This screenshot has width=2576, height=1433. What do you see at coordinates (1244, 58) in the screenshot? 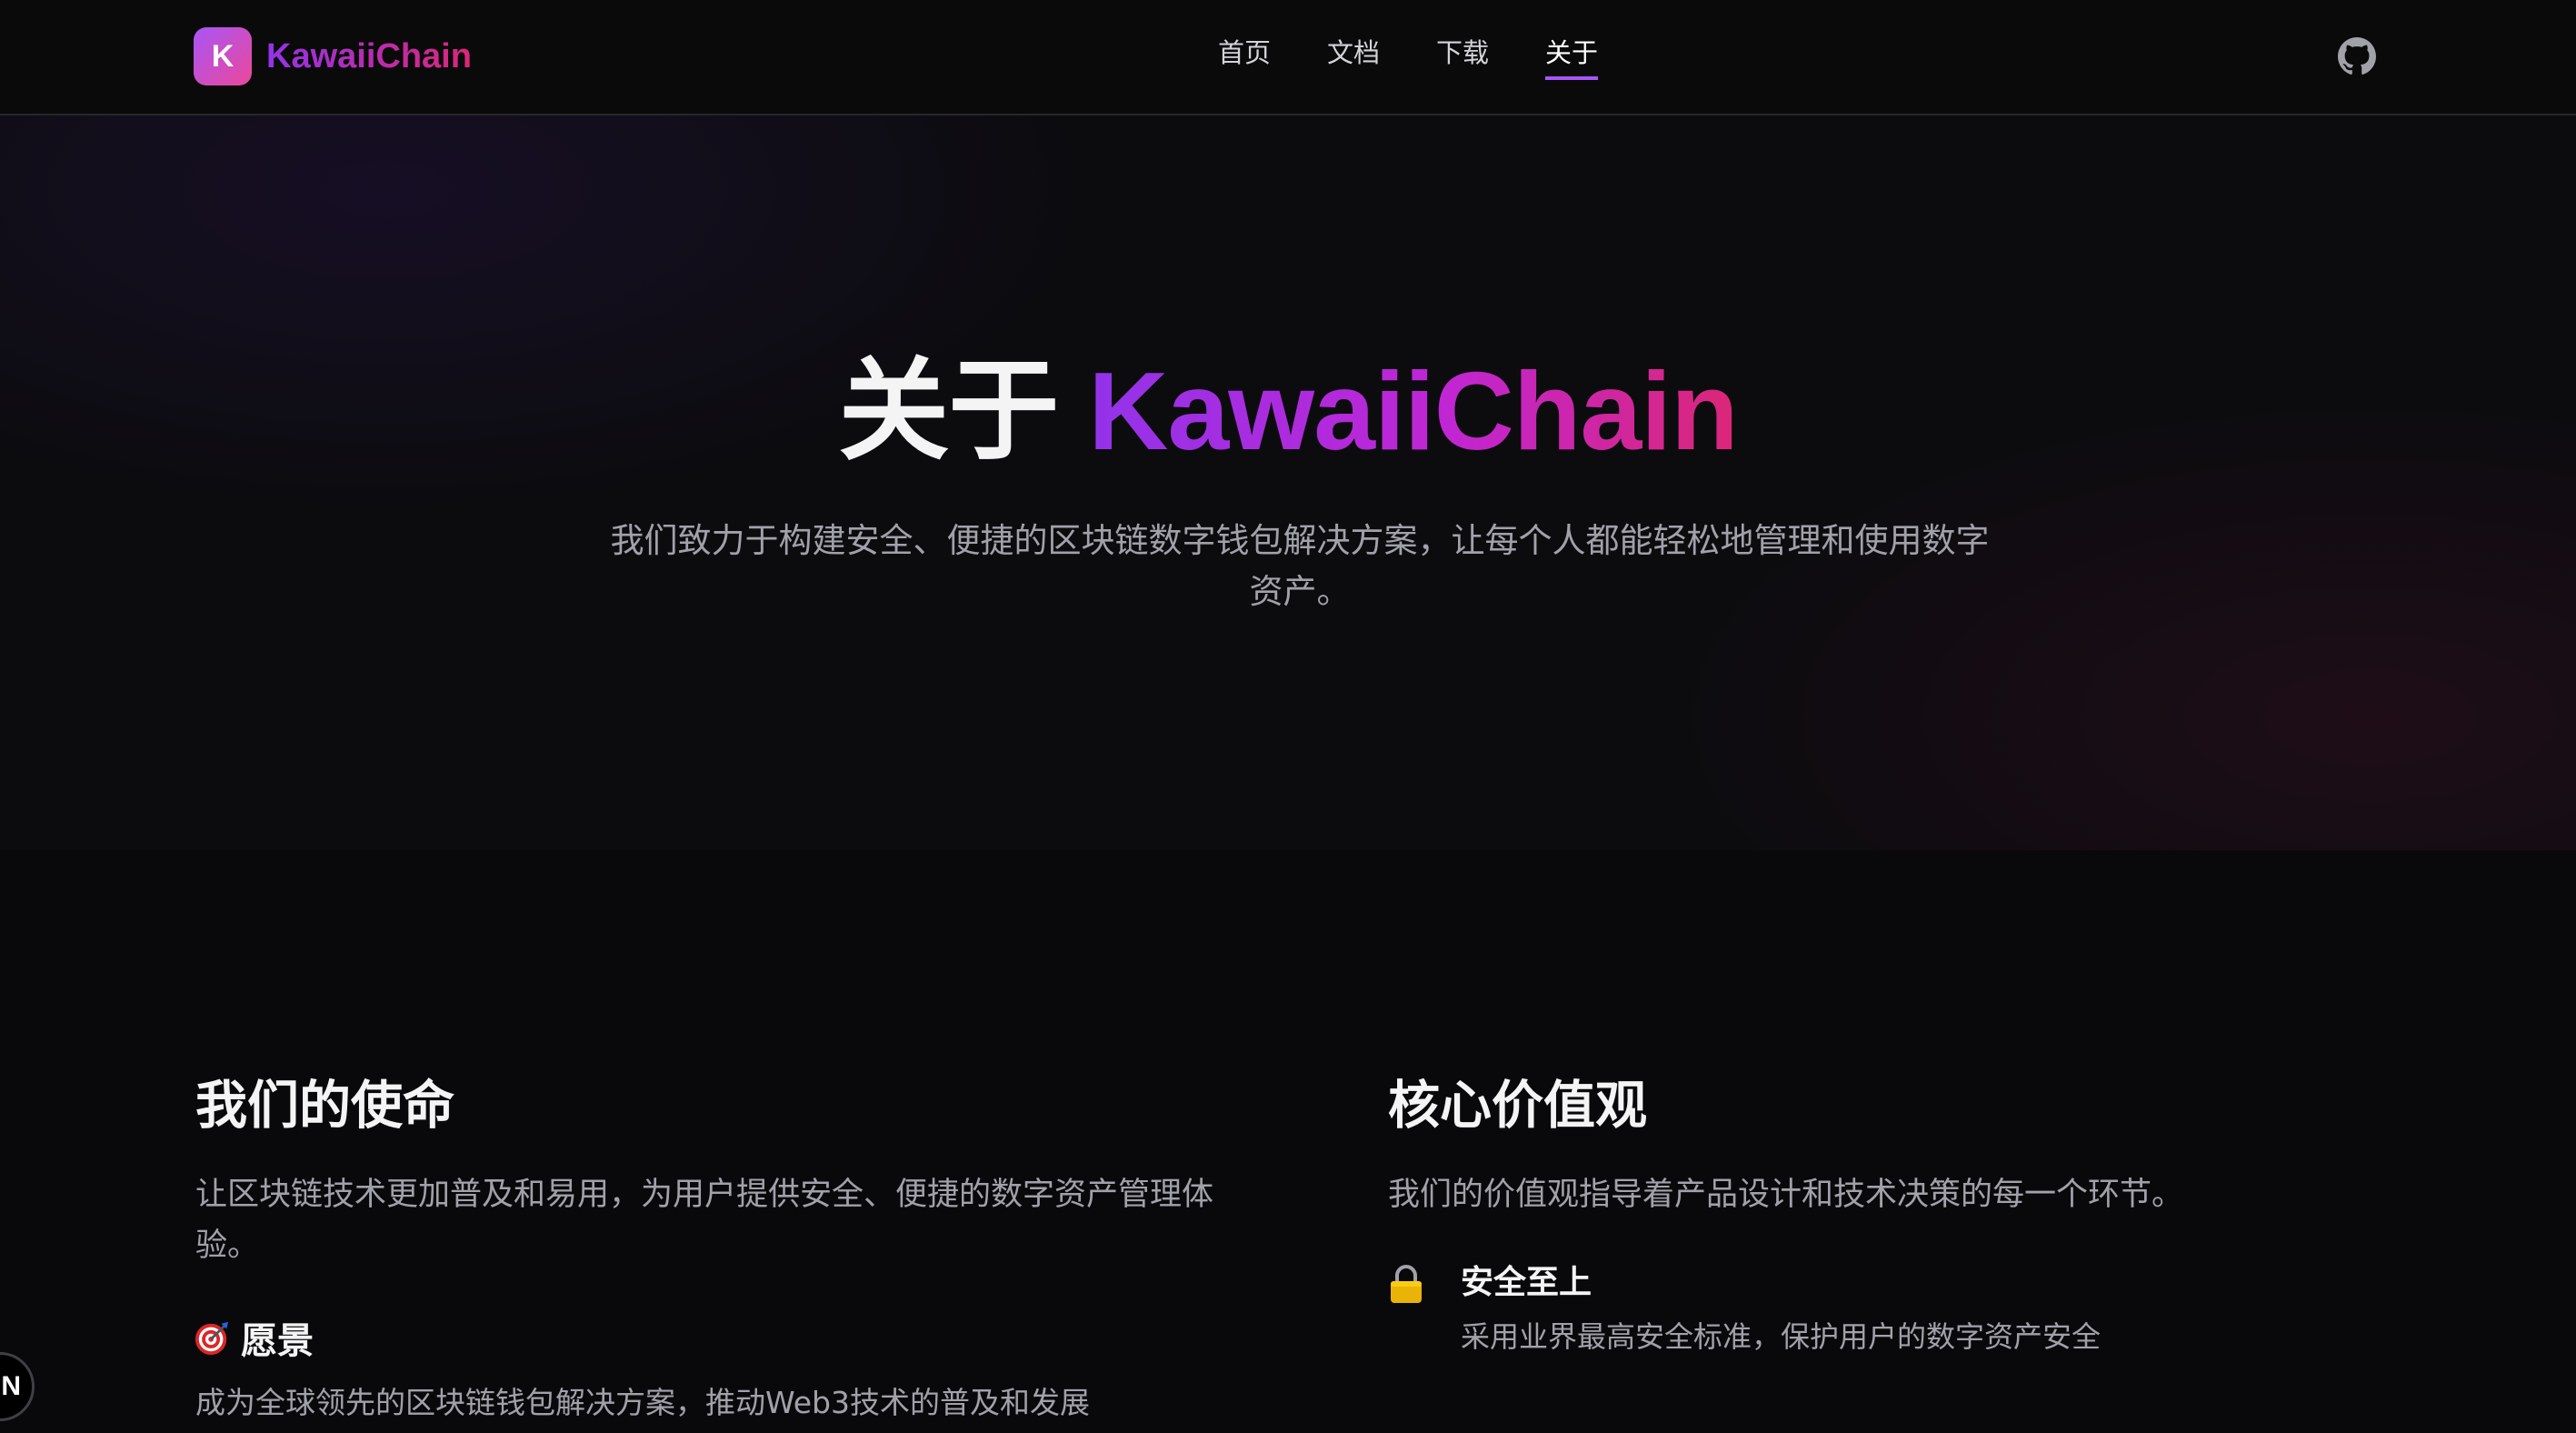
I see `nav-link-home: 首页` at bounding box center [1244, 58].